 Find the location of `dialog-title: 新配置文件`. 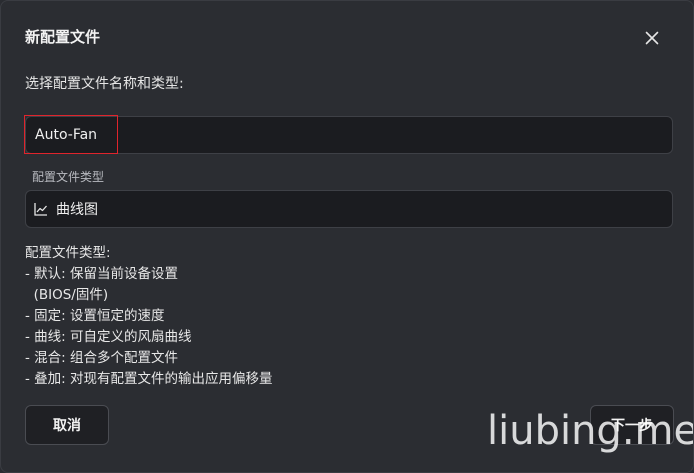

dialog-title: 新配置文件 is located at coordinates (63, 37).